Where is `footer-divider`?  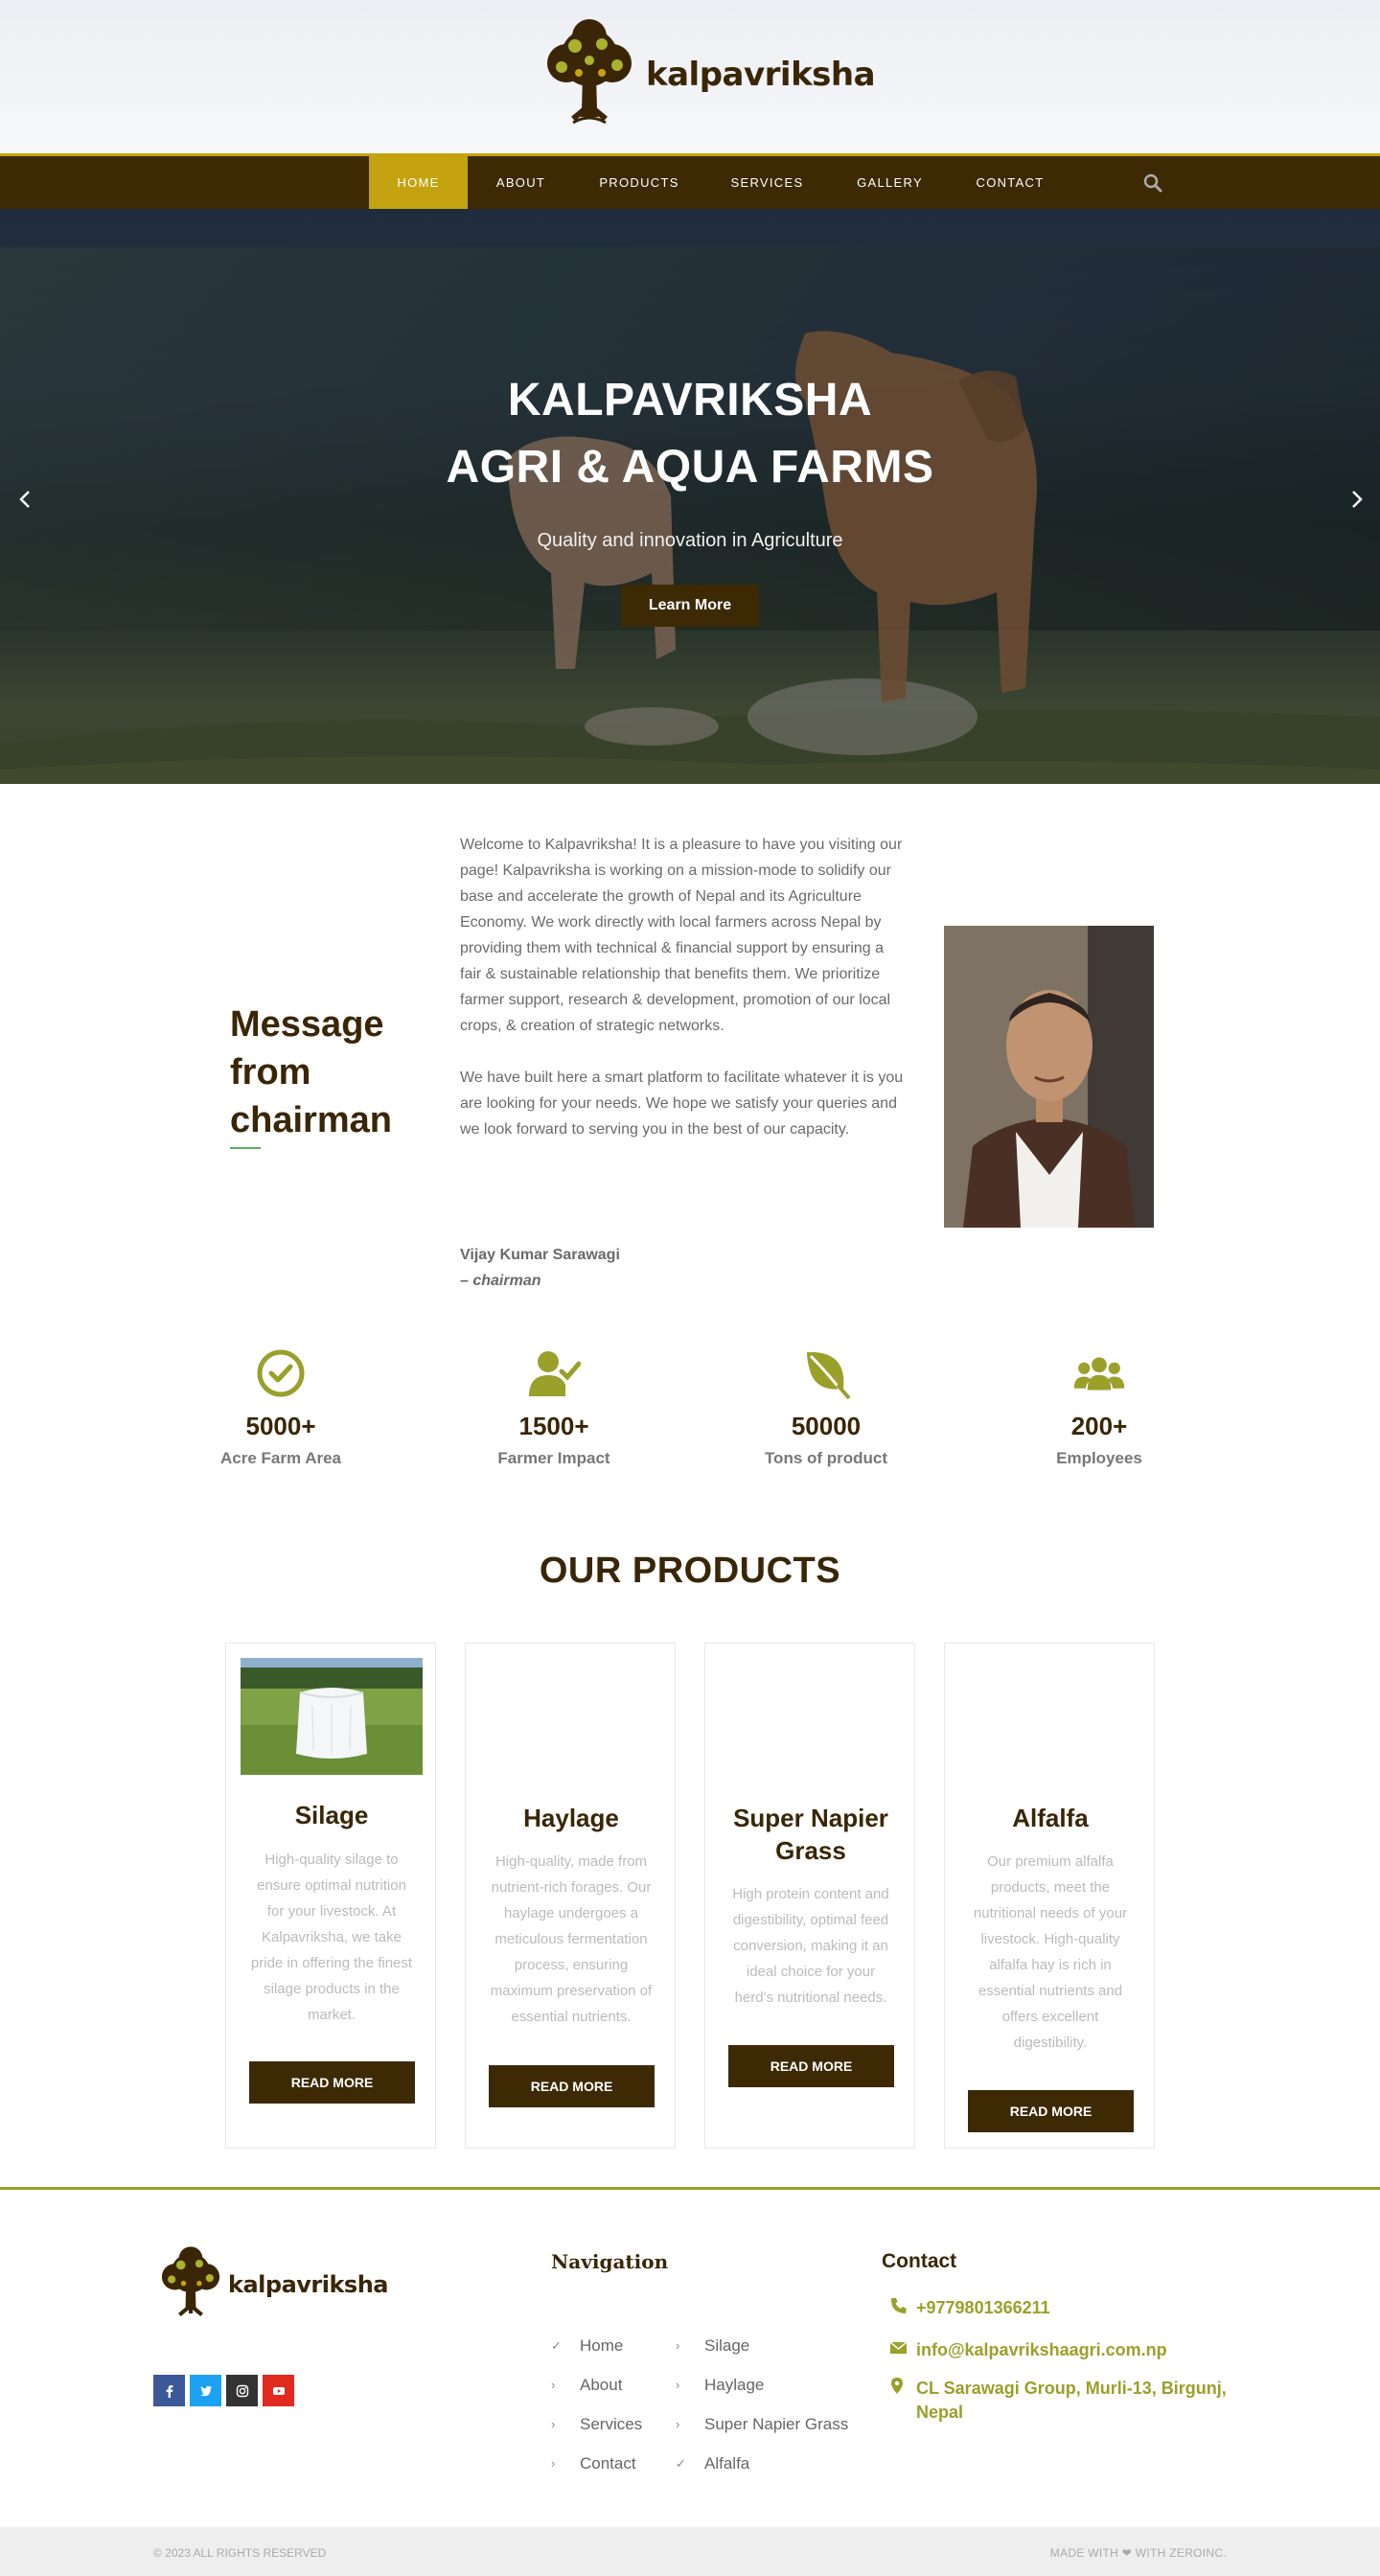 footer-divider is located at coordinates (690, 2188).